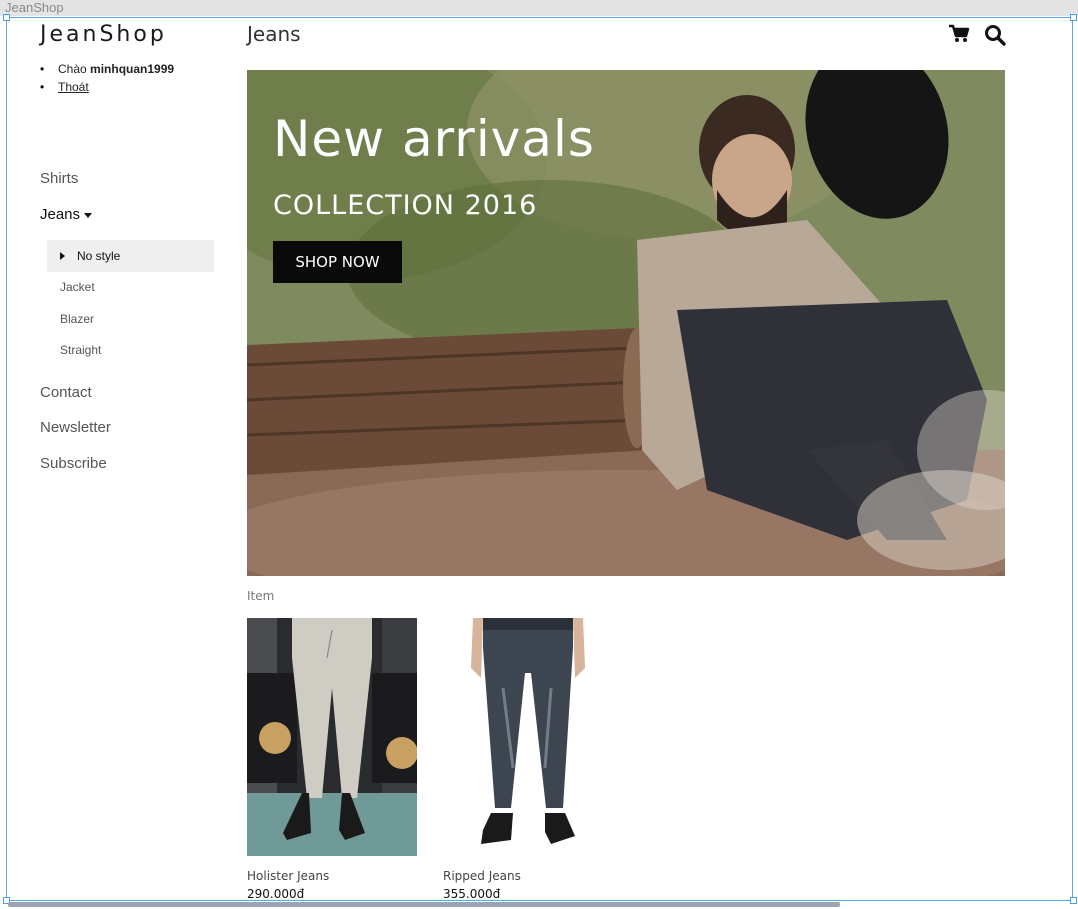 The image size is (1078, 909). Describe the element at coordinates (6, 17) in the screenshot. I see `resize-handle-top-left` at that location.